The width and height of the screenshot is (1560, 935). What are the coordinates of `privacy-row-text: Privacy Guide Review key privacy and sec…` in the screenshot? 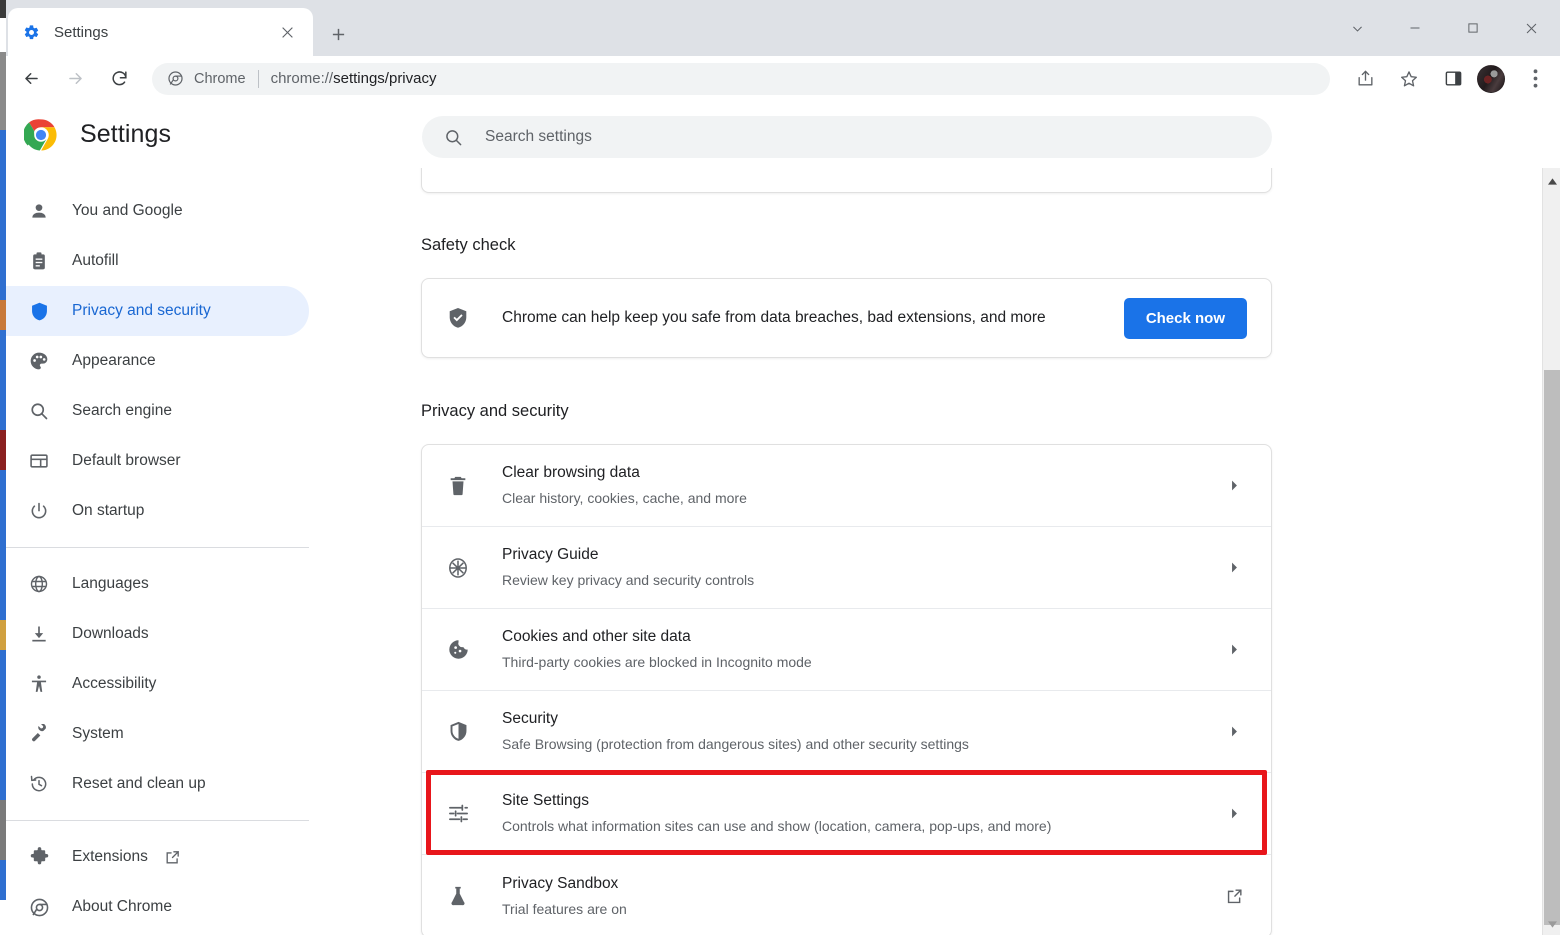 It's located at (861, 567).